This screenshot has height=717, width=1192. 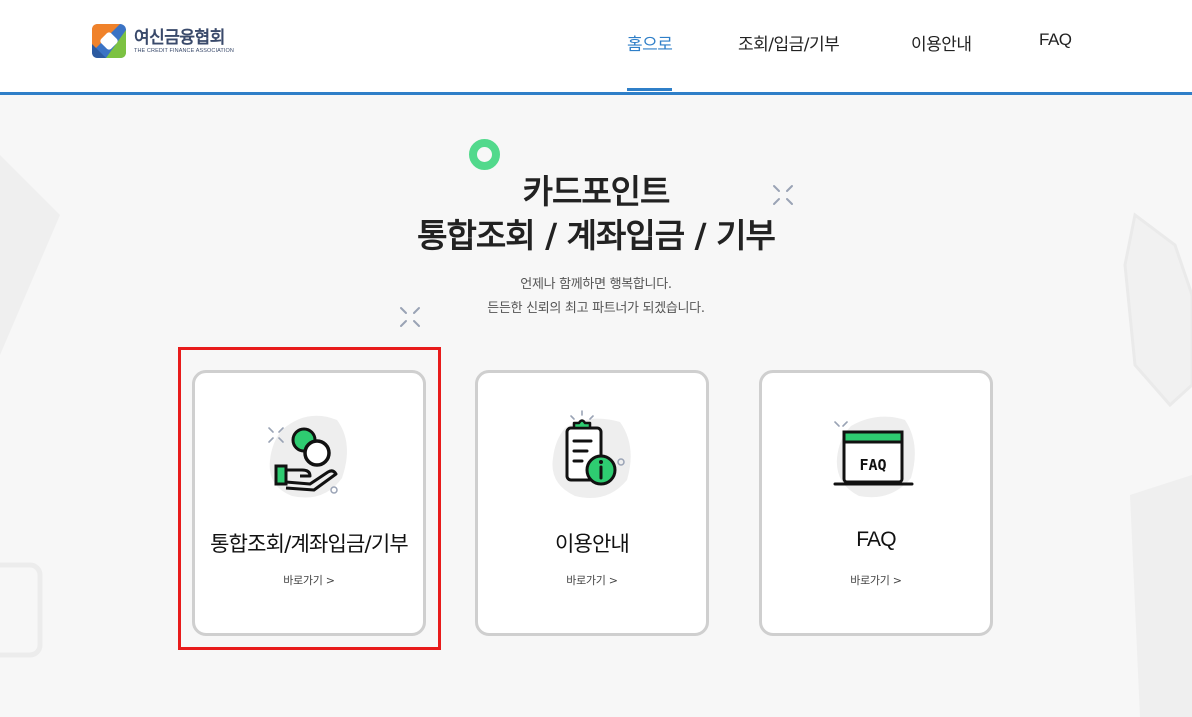 What do you see at coordinates (484, 154) in the screenshot?
I see `decorative-ring` at bounding box center [484, 154].